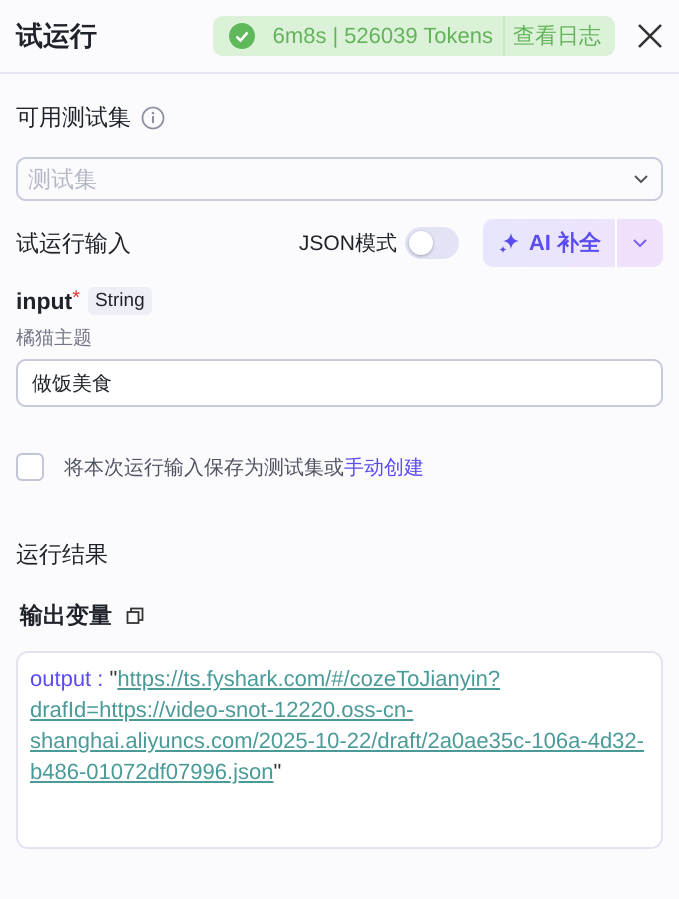  Describe the element at coordinates (509, 243) in the screenshot. I see `sparkle-icon` at that location.